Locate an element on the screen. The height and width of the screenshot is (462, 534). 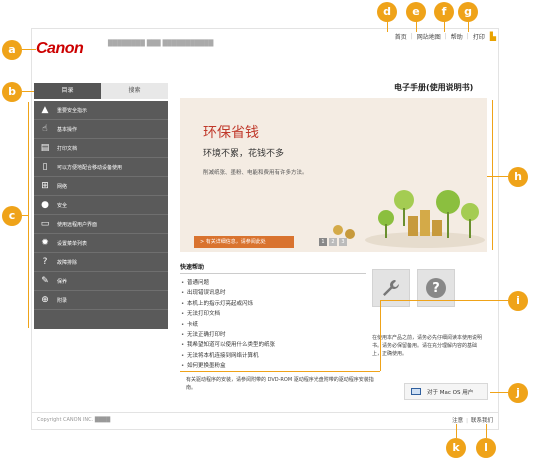
nav-sitemap-link: 网站地图 is located at coordinates (429, 36).